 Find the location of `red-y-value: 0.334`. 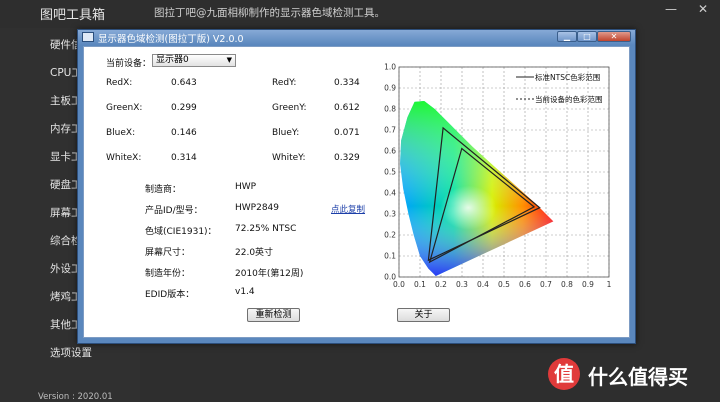

red-y-value: 0.334 is located at coordinates (347, 83).